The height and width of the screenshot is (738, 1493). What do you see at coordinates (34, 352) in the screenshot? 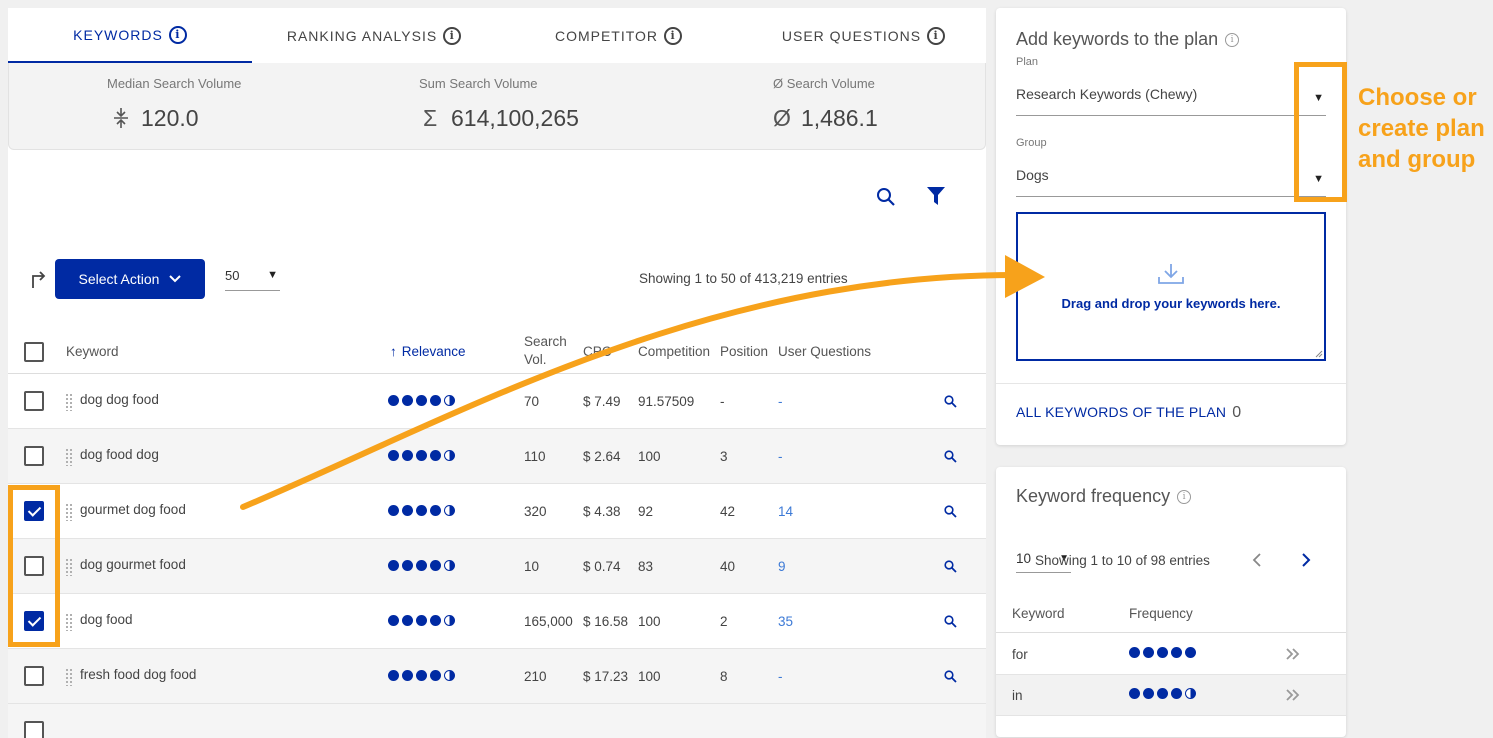
I see `select-all-checkbox` at bounding box center [34, 352].